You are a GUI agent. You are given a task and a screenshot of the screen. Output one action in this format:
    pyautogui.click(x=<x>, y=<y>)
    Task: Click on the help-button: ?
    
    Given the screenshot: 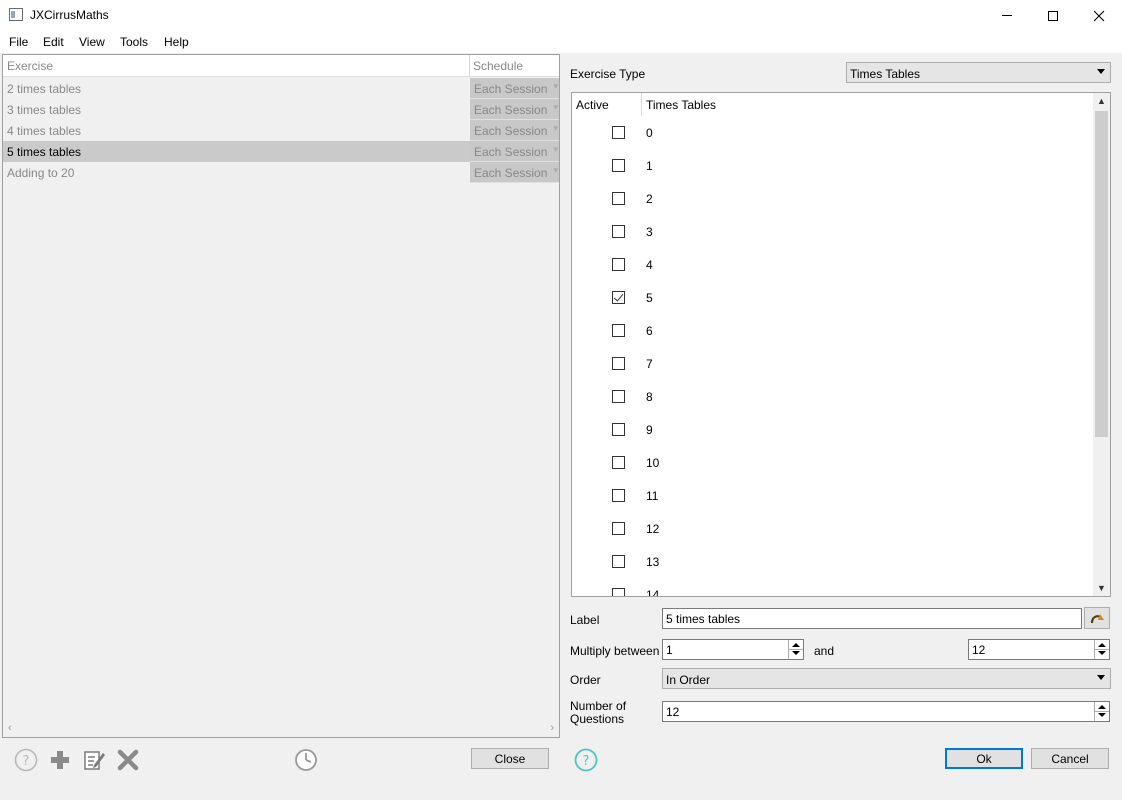 What is the action you would take?
    pyautogui.click(x=26, y=760)
    